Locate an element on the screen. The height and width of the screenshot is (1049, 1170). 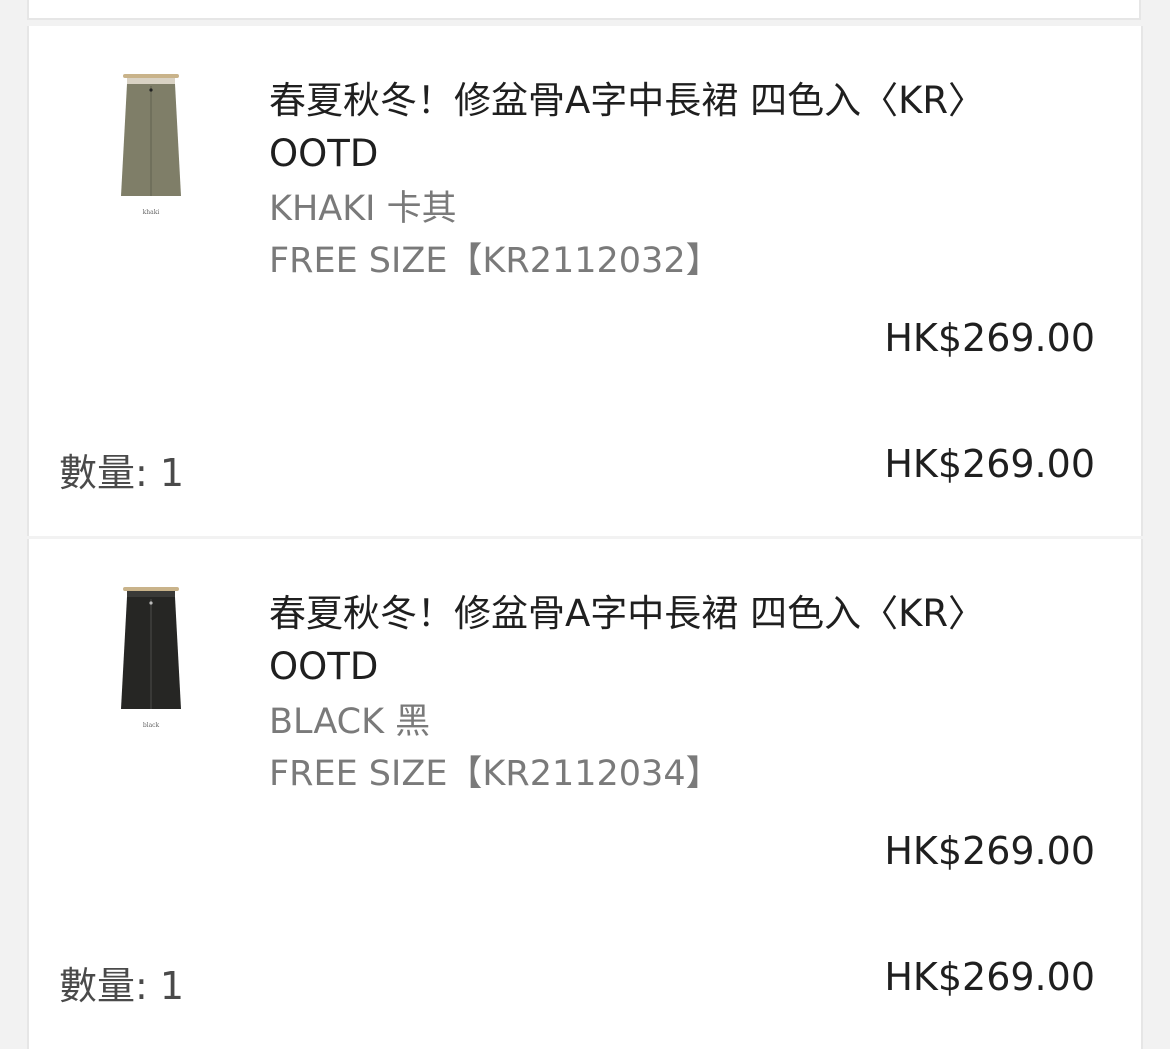
product-thumbnail: black is located at coordinates (151, 658).